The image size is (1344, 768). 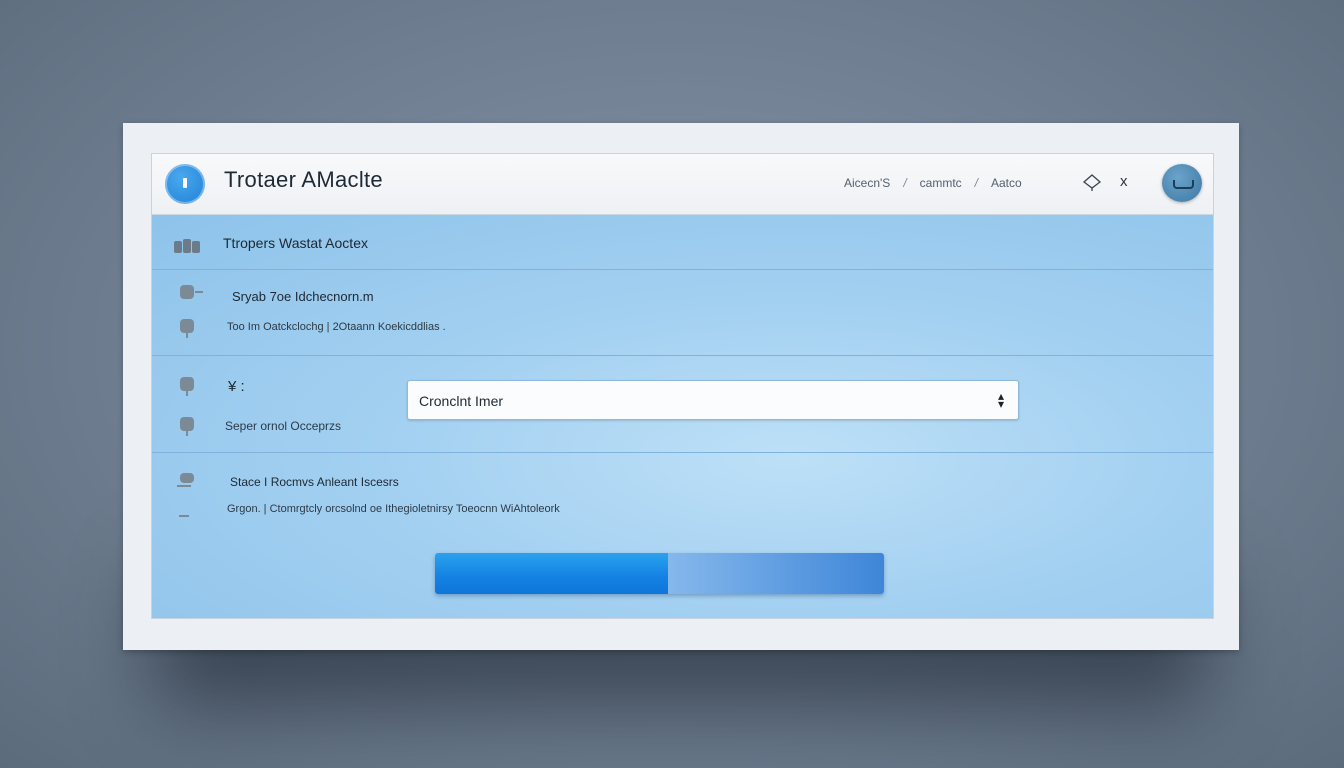 What do you see at coordinates (461, 401) in the screenshot?
I see `select-value: Cronclnt Imer` at bounding box center [461, 401].